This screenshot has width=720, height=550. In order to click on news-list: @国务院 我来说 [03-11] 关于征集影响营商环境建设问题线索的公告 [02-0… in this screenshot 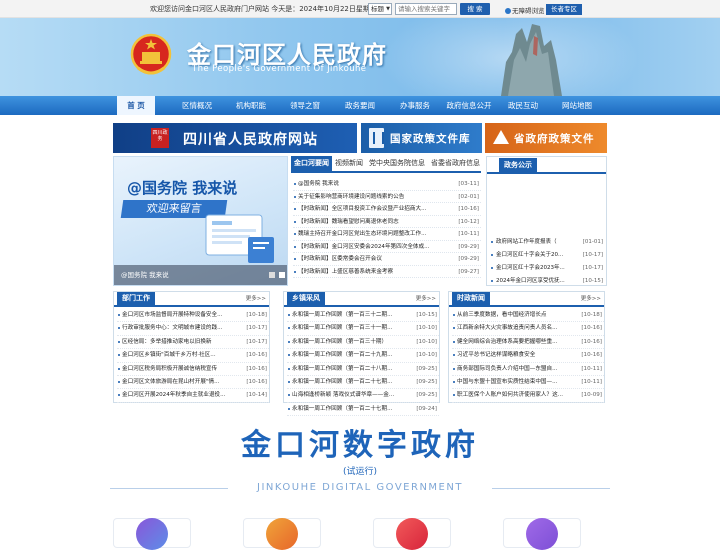, I will do `click(387, 228)`.